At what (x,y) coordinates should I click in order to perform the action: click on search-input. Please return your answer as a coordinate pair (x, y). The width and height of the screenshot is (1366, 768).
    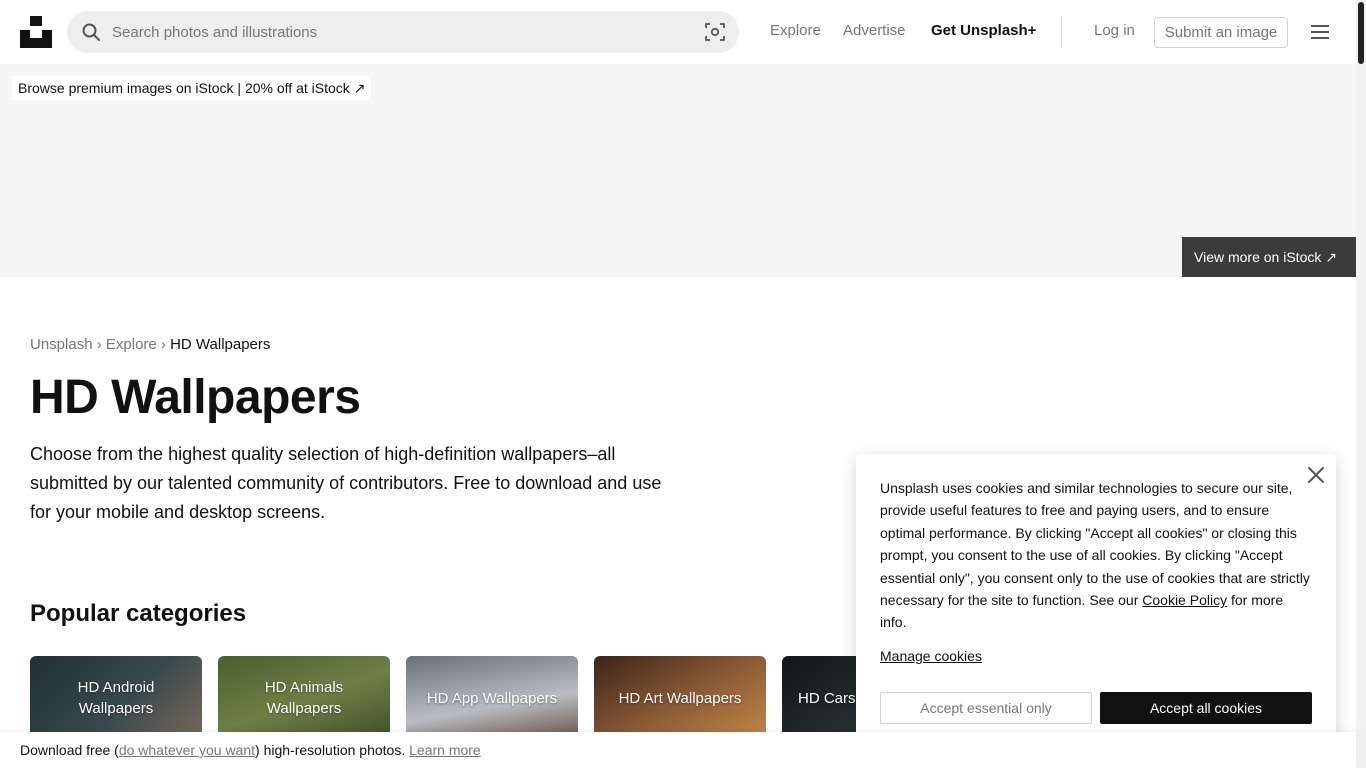
    Looking at the image, I should click on (392, 32).